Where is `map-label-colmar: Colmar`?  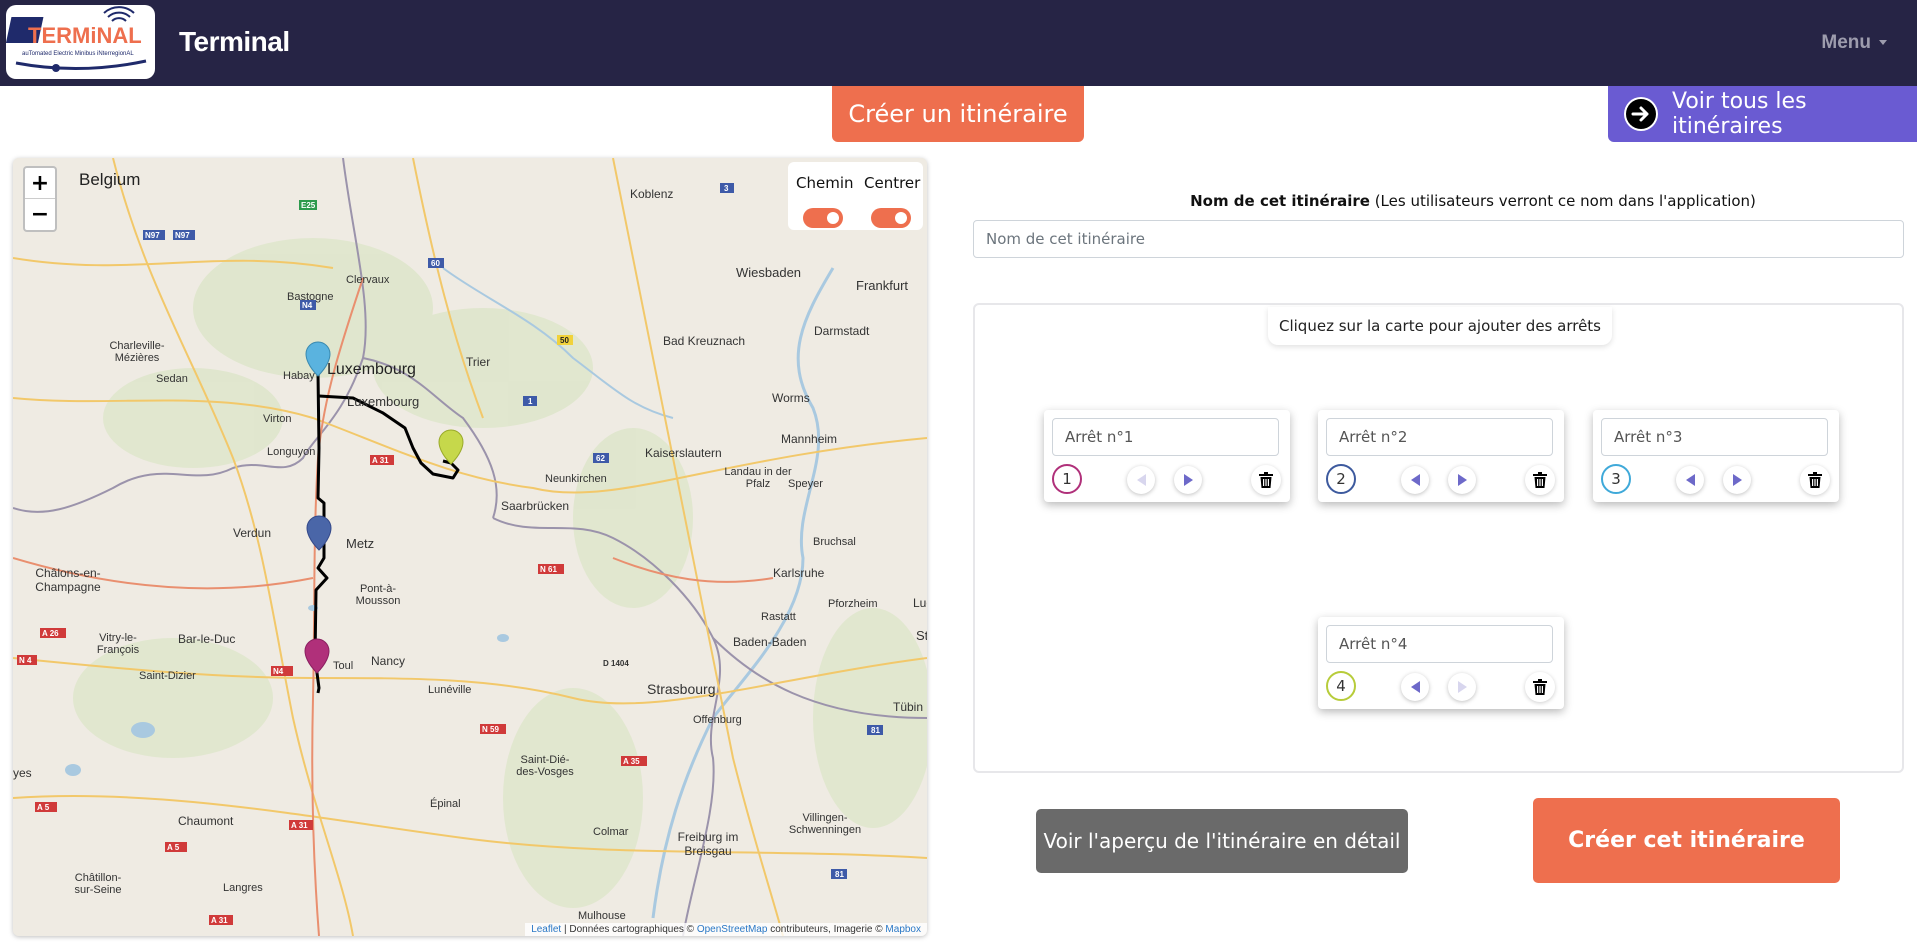
map-label-colmar: Colmar is located at coordinates (611, 832).